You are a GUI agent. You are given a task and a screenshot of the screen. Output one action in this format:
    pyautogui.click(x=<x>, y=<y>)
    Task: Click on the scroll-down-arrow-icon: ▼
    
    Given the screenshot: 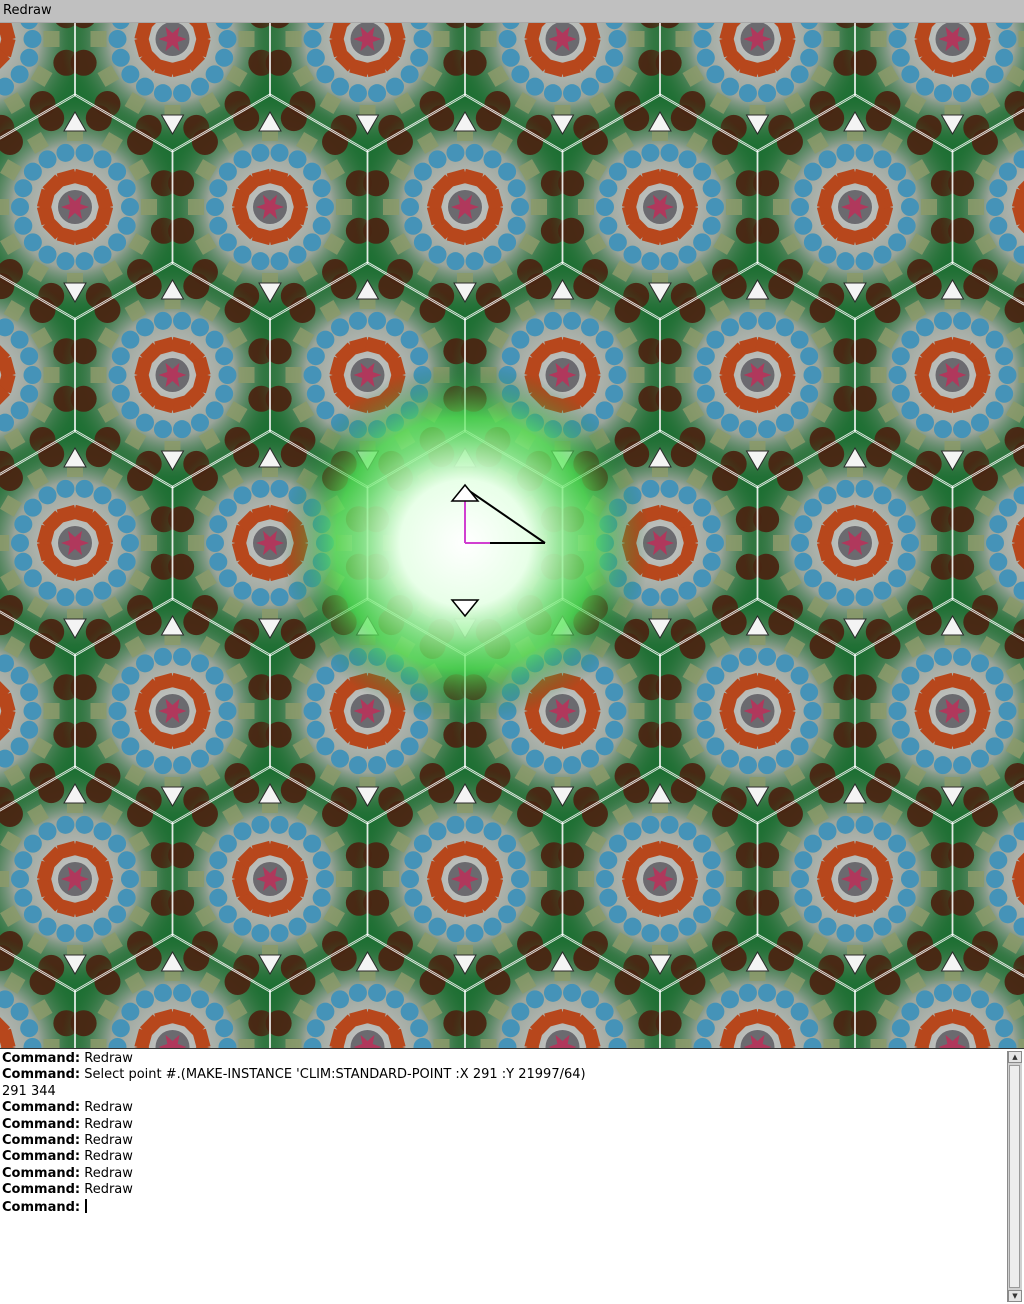 What is the action you would take?
    pyautogui.click(x=1015, y=1296)
    